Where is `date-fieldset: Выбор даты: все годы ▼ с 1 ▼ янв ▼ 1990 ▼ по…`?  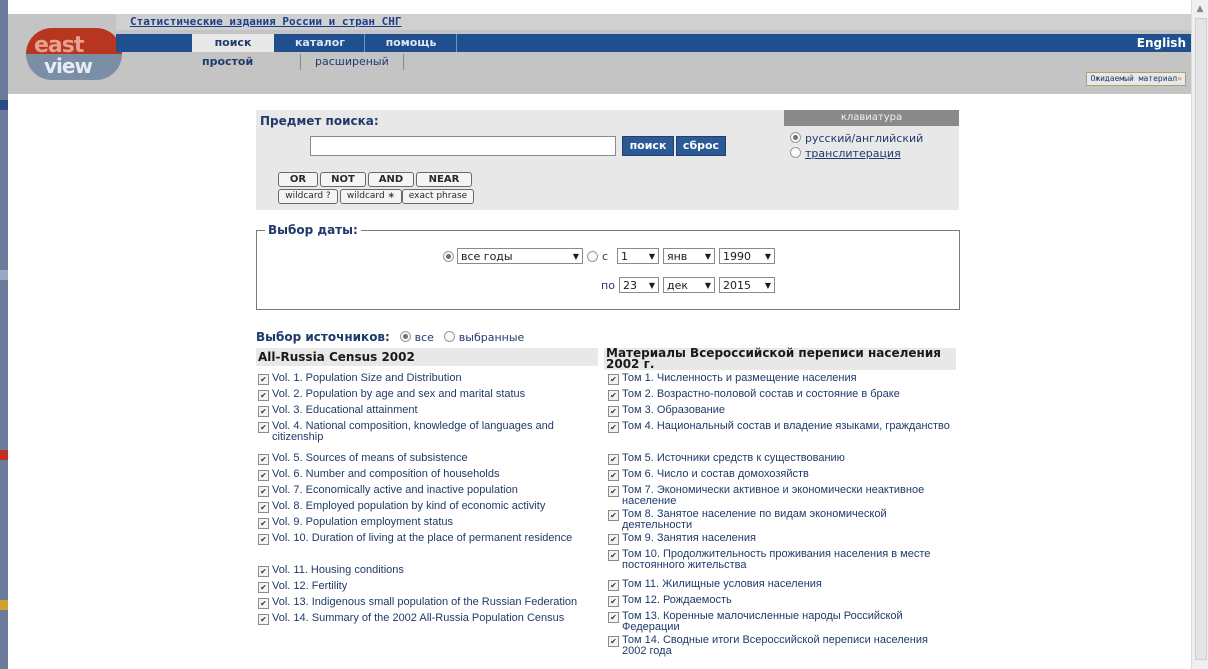 date-fieldset: Выбор даты: все годы ▼ с 1 ▼ янв ▼ 1990 ▼ по… is located at coordinates (608, 266).